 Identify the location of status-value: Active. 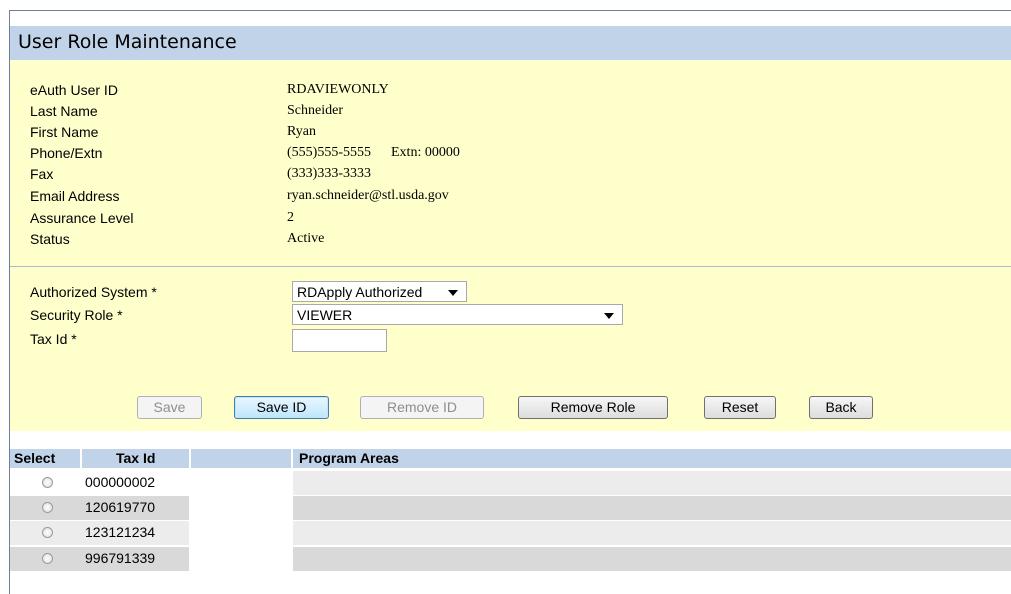
(306, 238).